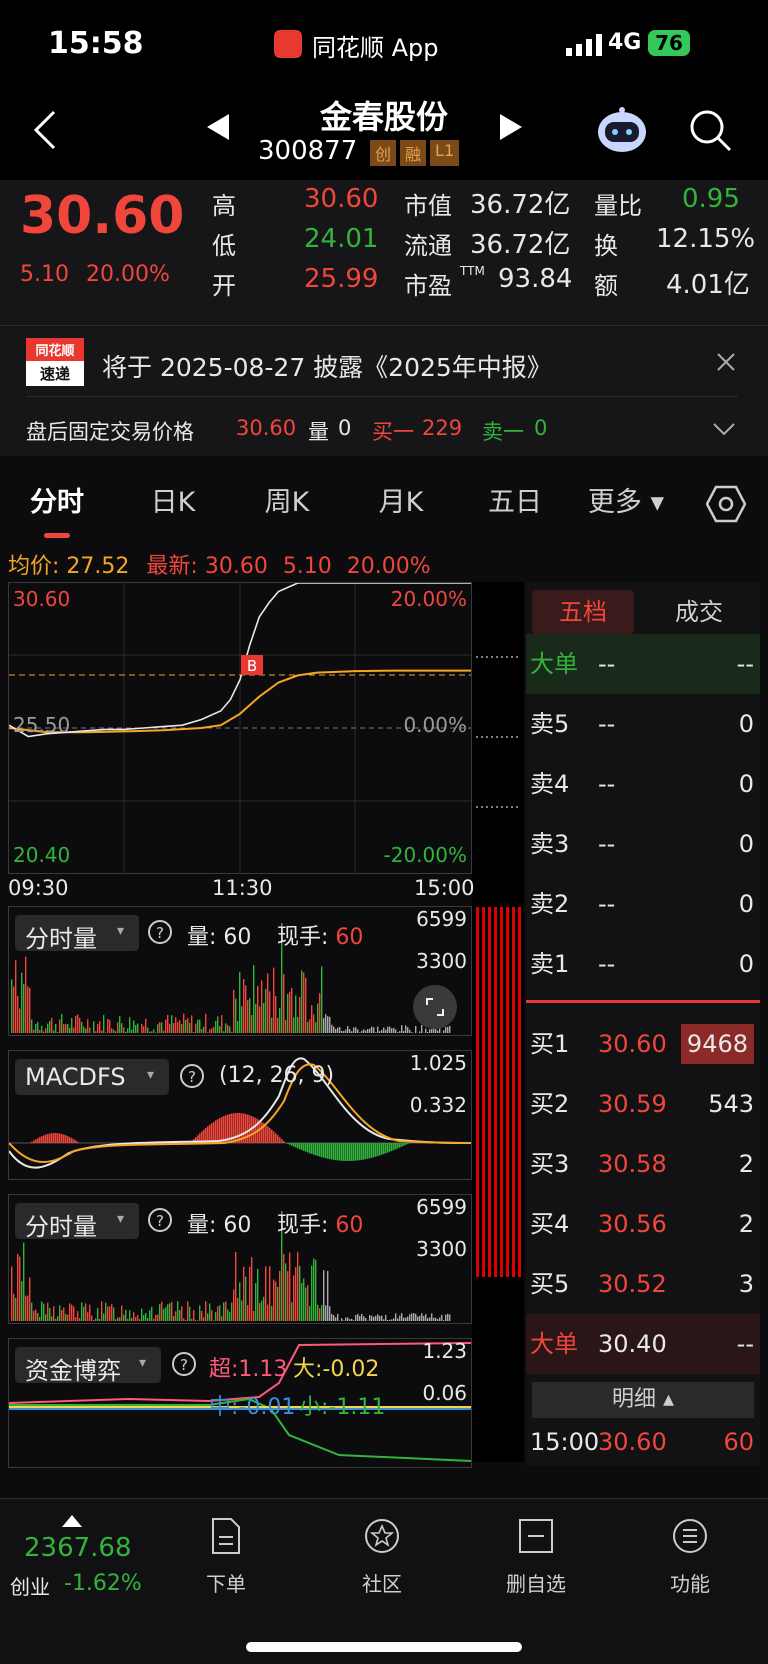 This screenshot has width=768, height=1664. Describe the element at coordinates (515, 503) in the screenshot. I see `tab-five-day: 五日` at that location.